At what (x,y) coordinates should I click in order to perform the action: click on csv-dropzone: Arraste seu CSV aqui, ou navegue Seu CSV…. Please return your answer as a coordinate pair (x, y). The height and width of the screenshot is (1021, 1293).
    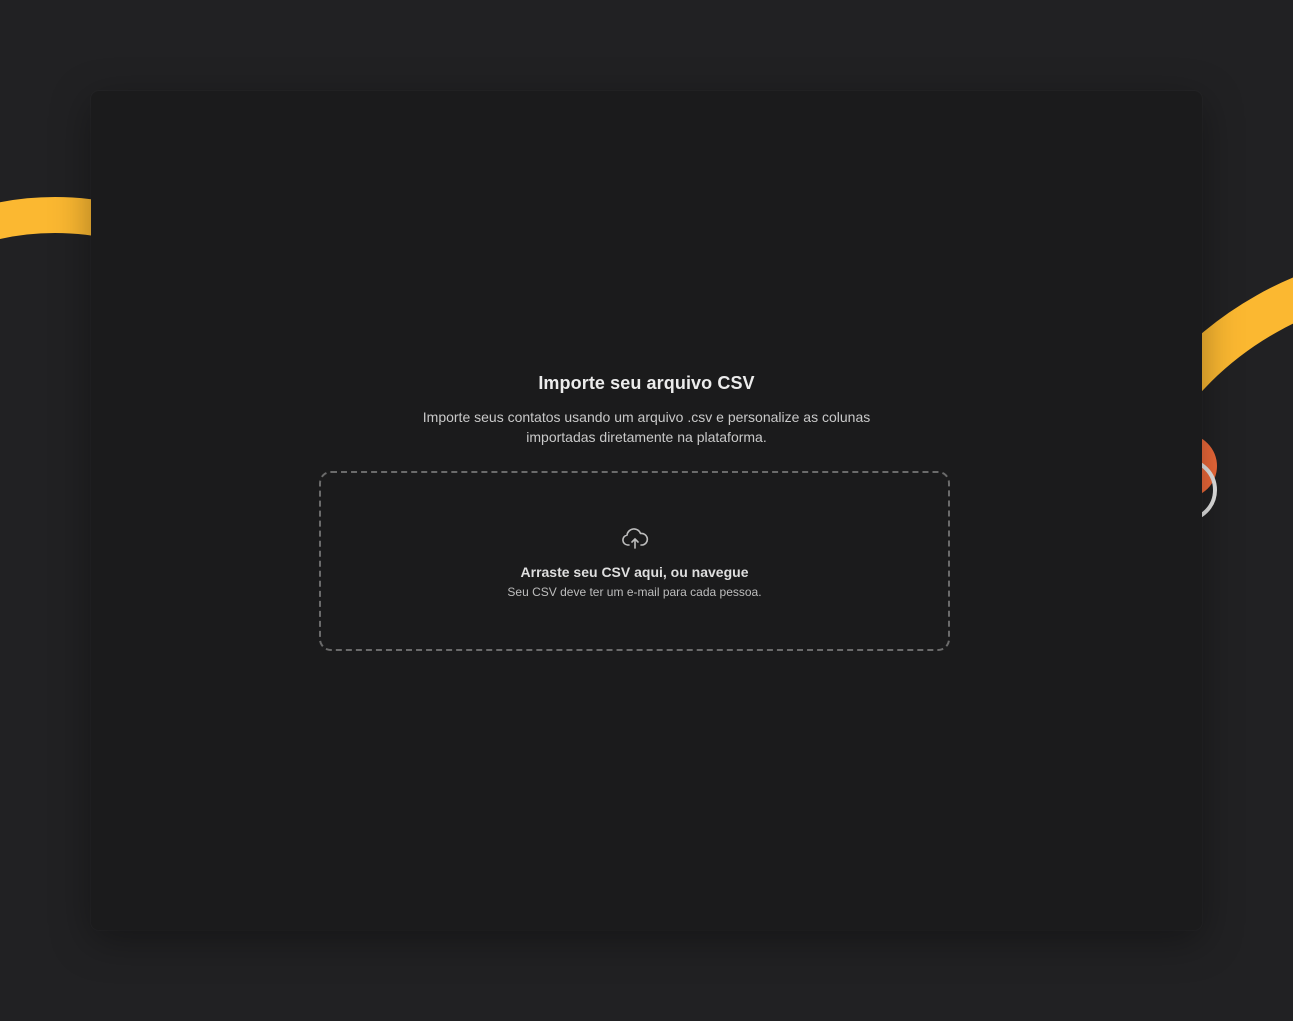
    Looking at the image, I should click on (634, 561).